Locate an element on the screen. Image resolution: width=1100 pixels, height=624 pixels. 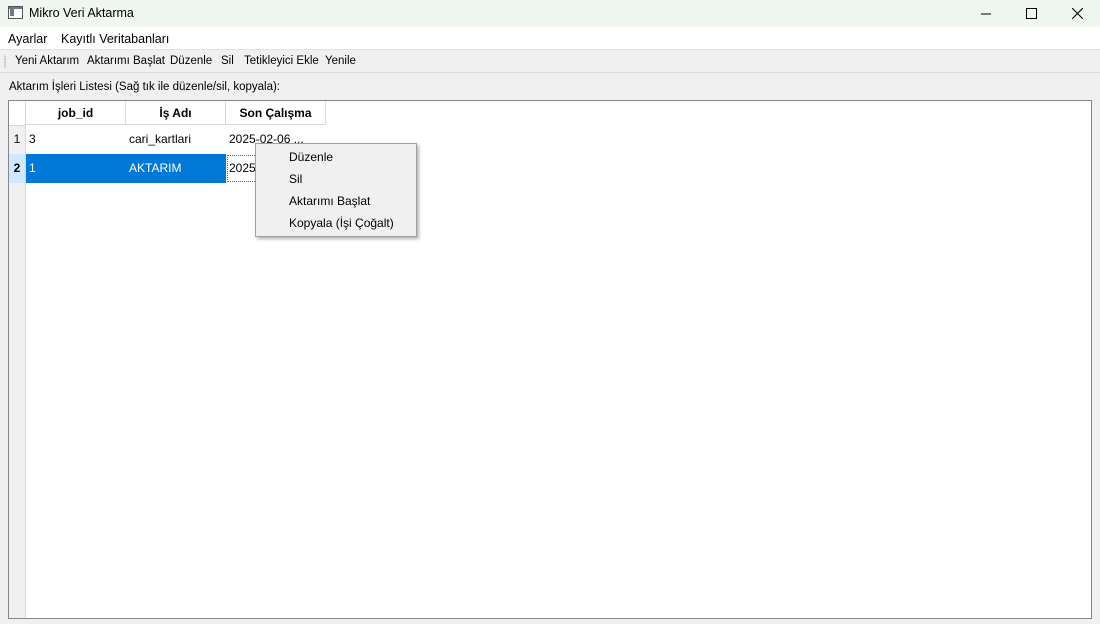
start-transfer-button: Aktarımı Başlat is located at coordinates (126, 61).